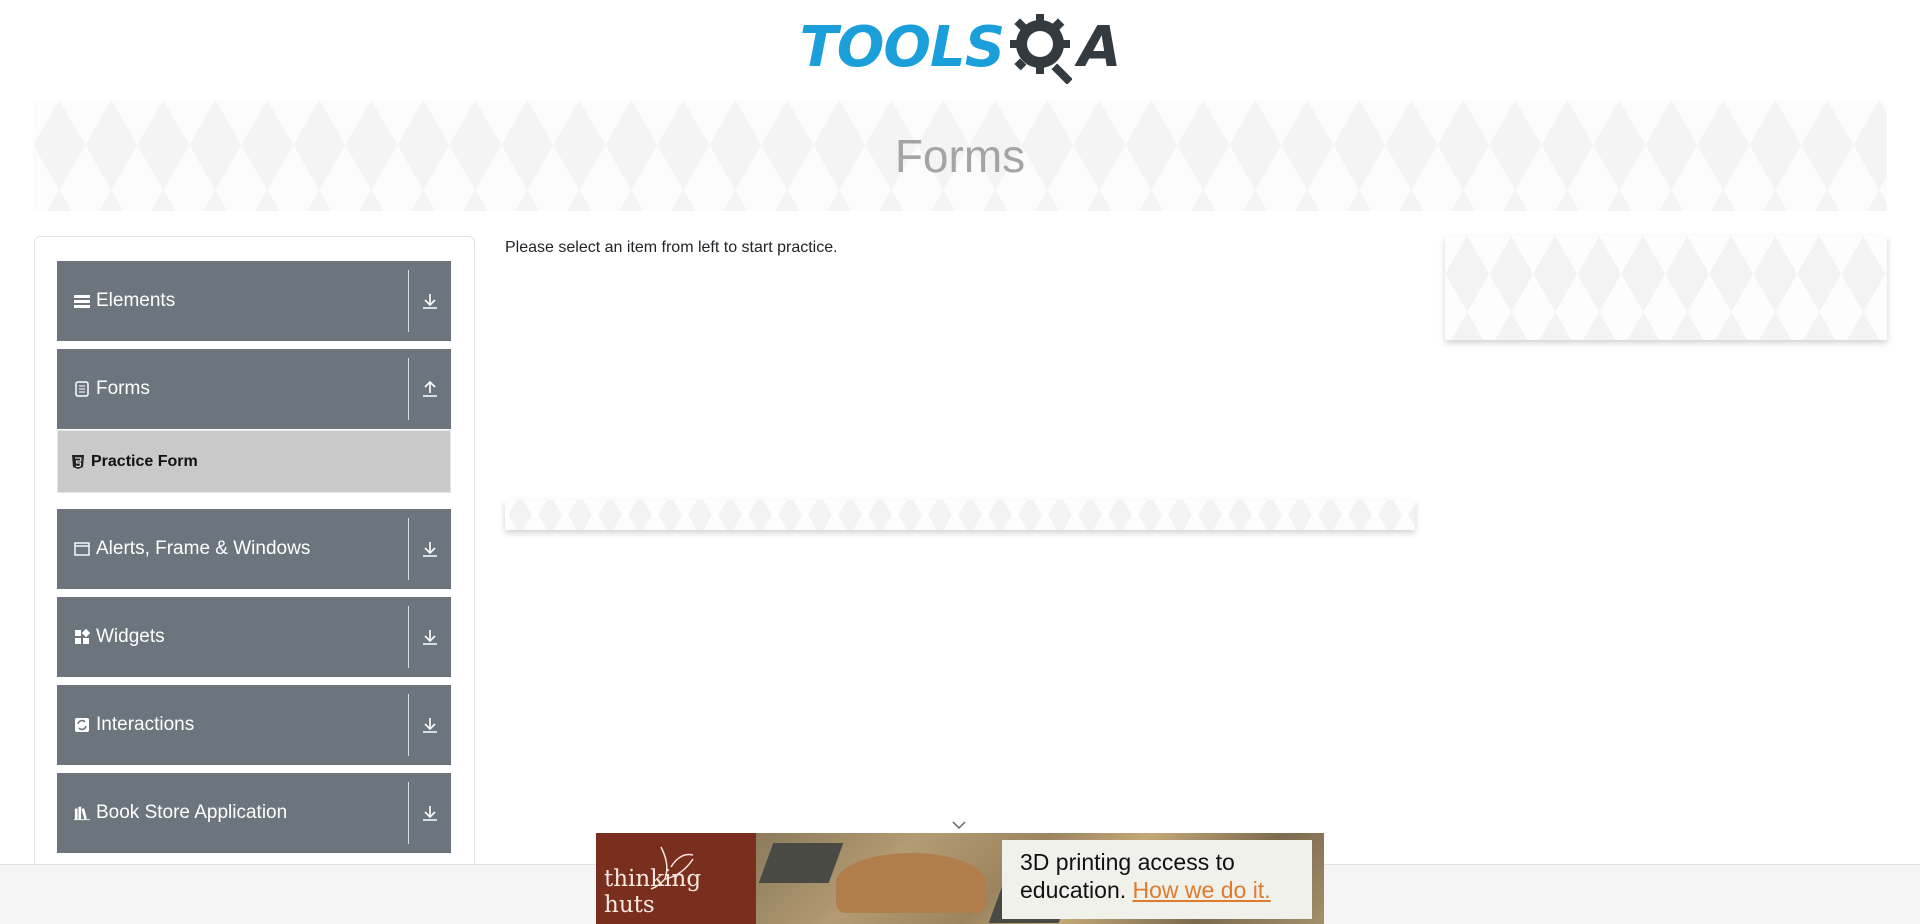 This screenshot has height=924, width=1920. What do you see at coordinates (78, 461) in the screenshot?
I see `html5-icon` at bounding box center [78, 461].